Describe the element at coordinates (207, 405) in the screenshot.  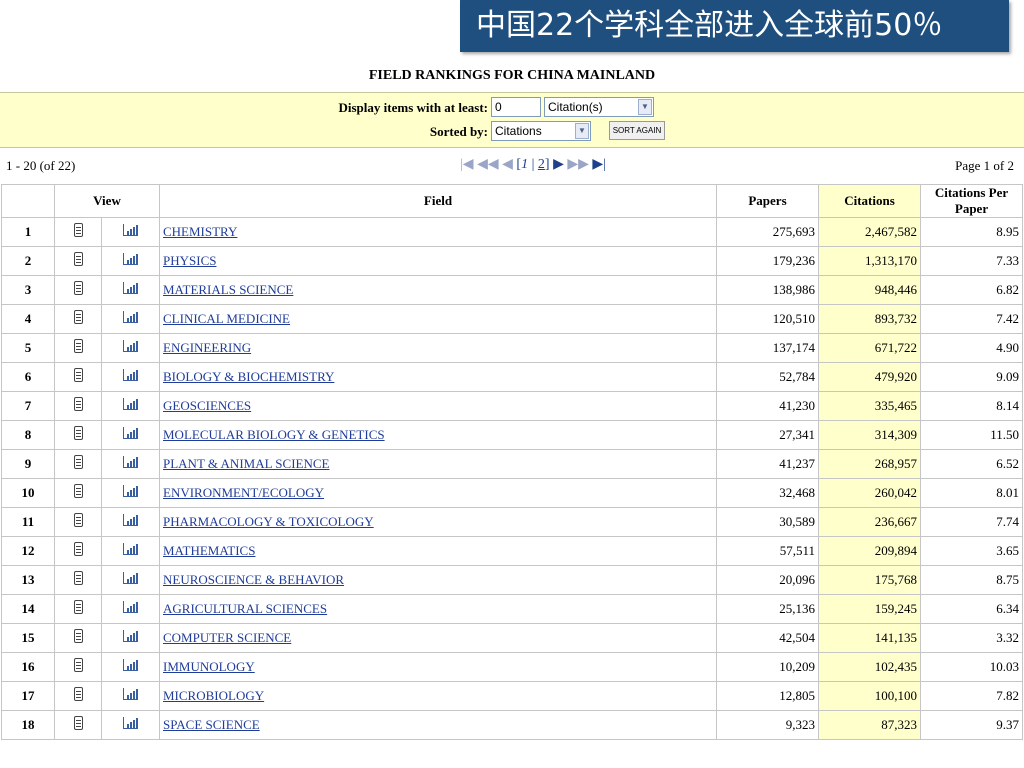
I see `field-link: GEOSCIENCES` at that location.